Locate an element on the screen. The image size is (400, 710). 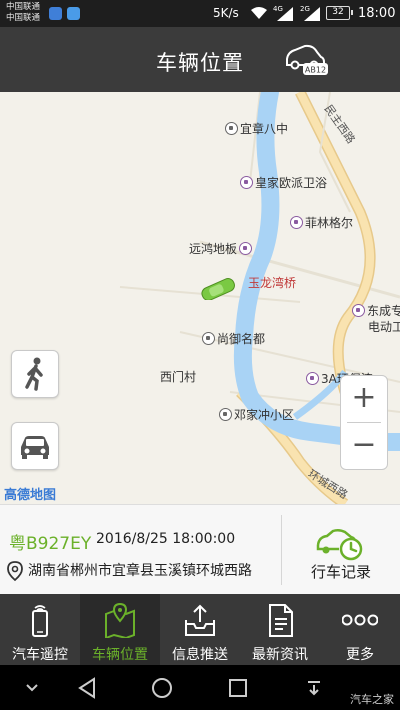
poi-ev-store-line2: 电动工 is located at coordinates (384, 327).